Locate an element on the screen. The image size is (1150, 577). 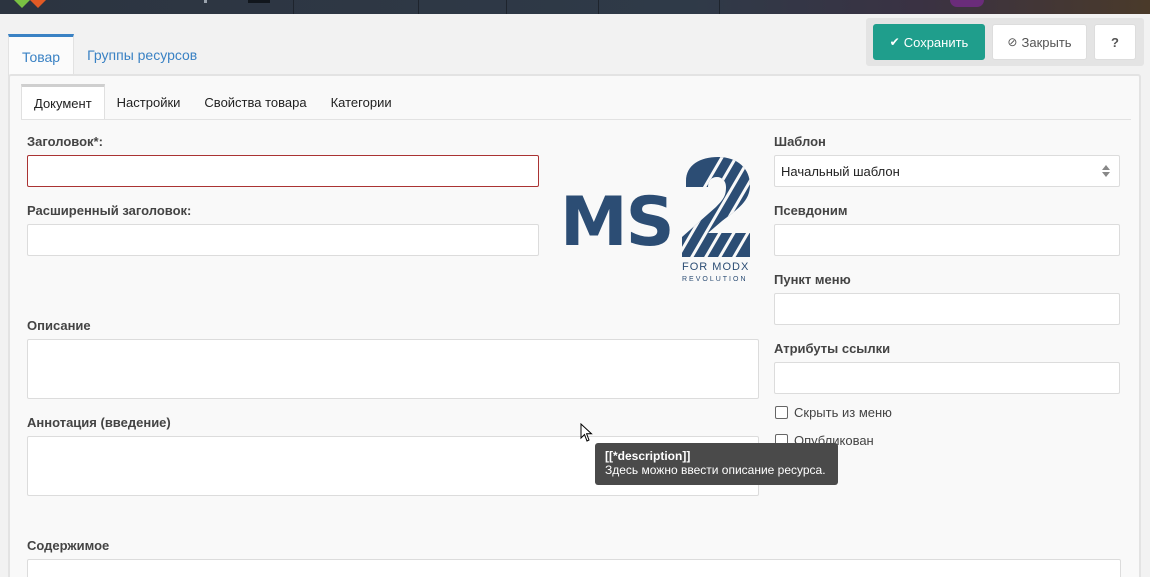
tab-product: Товар is located at coordinates (41, 55).